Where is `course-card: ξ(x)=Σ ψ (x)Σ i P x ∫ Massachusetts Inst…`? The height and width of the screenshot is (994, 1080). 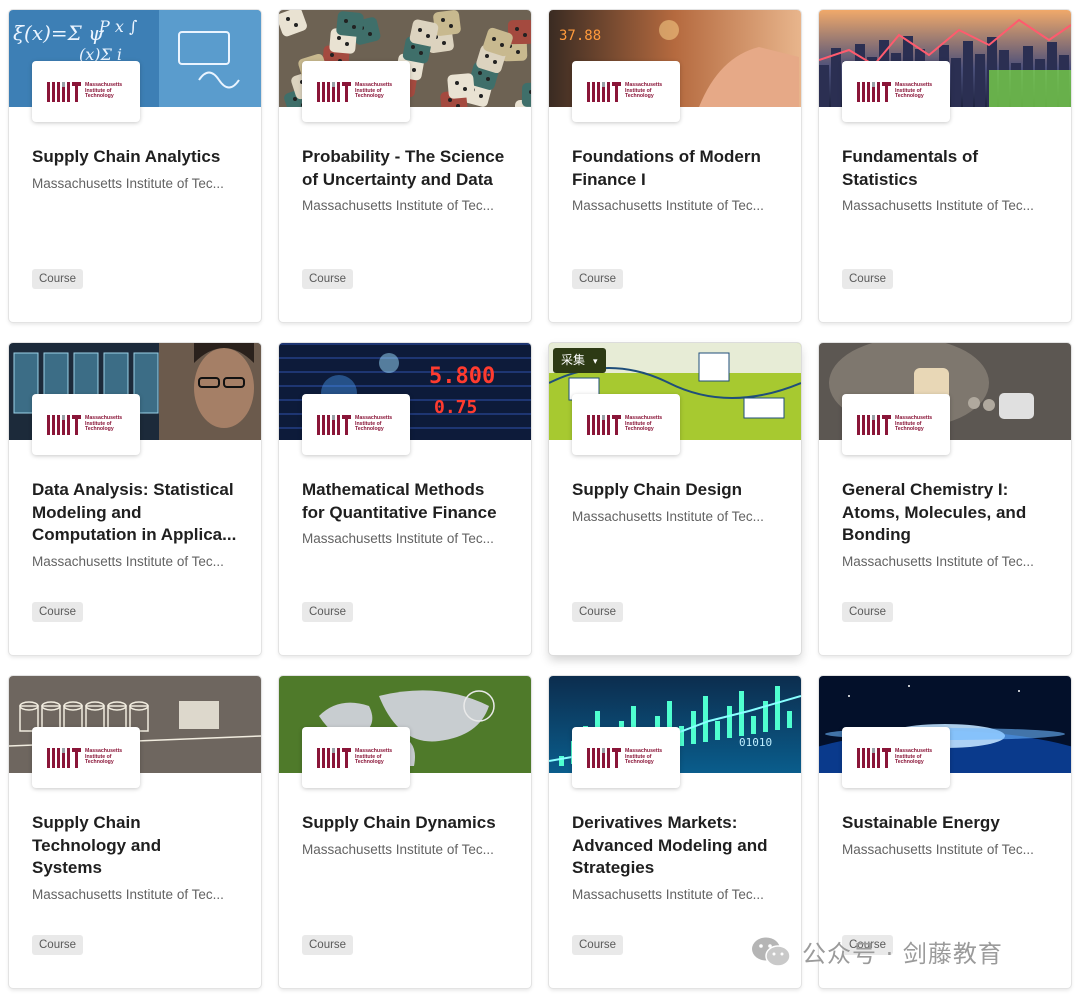
course-card: ξ(x)=Σ ψ (x)Σ i P x ∫ Massachusetts Inst… is located at coordinates (135, 166).